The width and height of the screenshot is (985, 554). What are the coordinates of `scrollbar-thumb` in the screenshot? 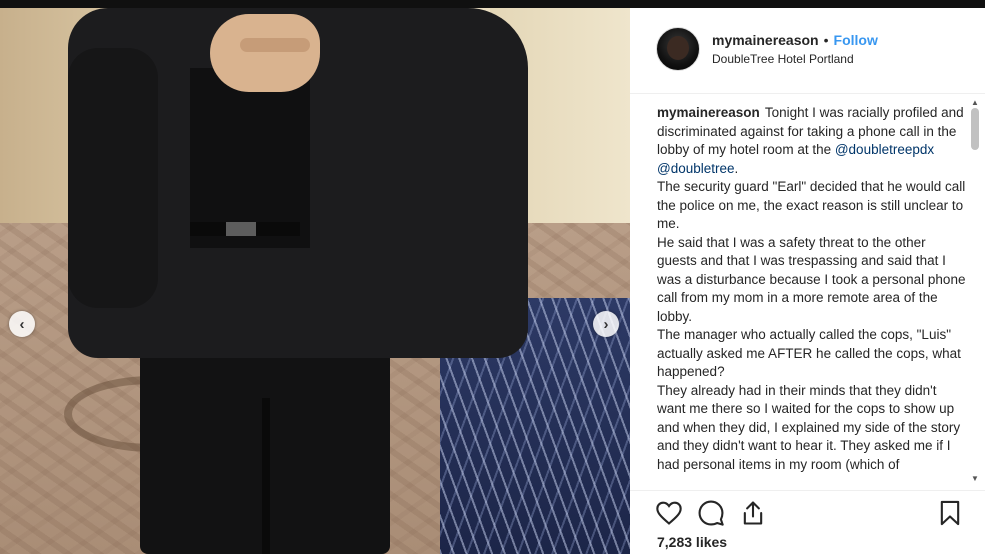 It's located at (975, 129).